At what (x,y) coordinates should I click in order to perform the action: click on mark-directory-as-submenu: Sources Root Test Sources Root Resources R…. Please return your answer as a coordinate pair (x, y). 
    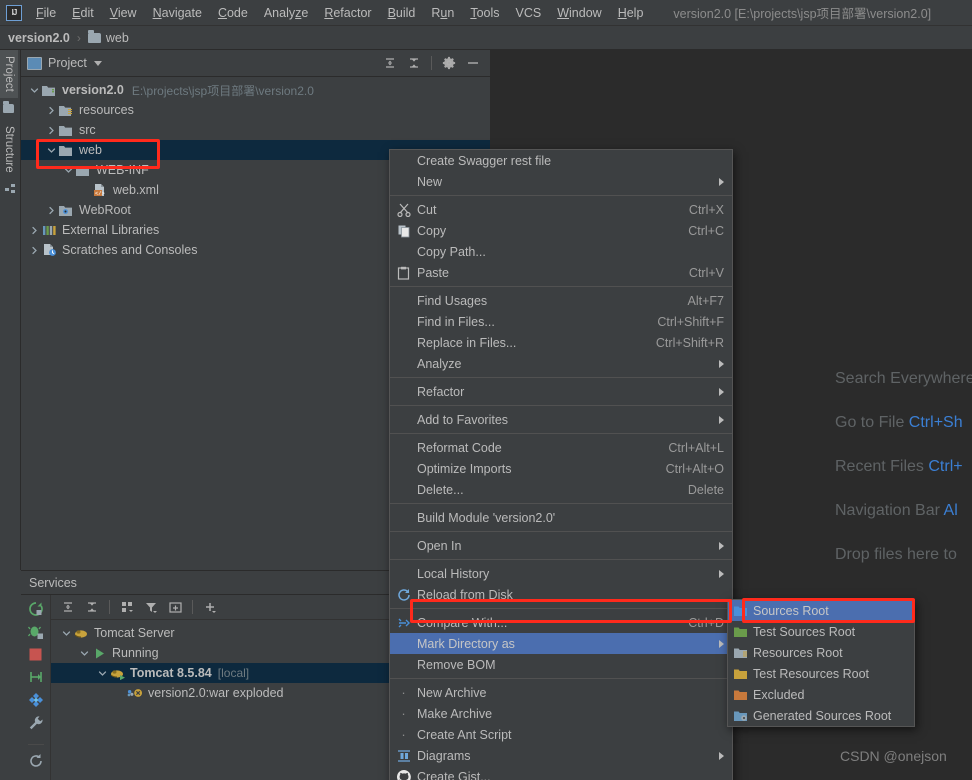
    Looking at the image, I should click on (821, 663).